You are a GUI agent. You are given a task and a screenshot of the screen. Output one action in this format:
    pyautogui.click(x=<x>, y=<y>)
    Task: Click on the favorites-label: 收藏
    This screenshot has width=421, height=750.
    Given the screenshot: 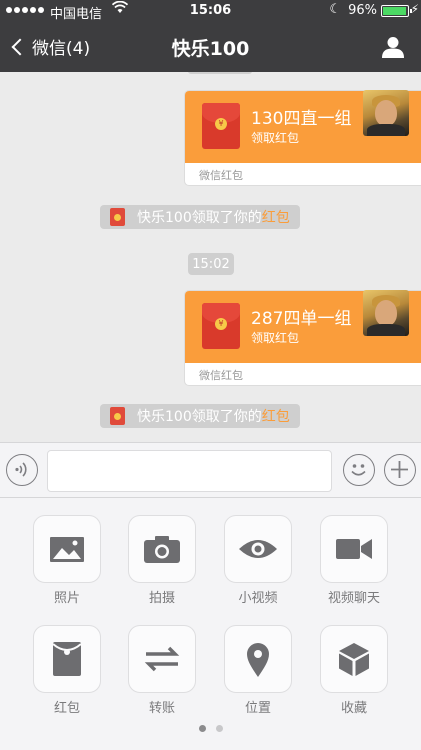 What is the action you would take?
    pyautogui.click(x=353, y=708)
    